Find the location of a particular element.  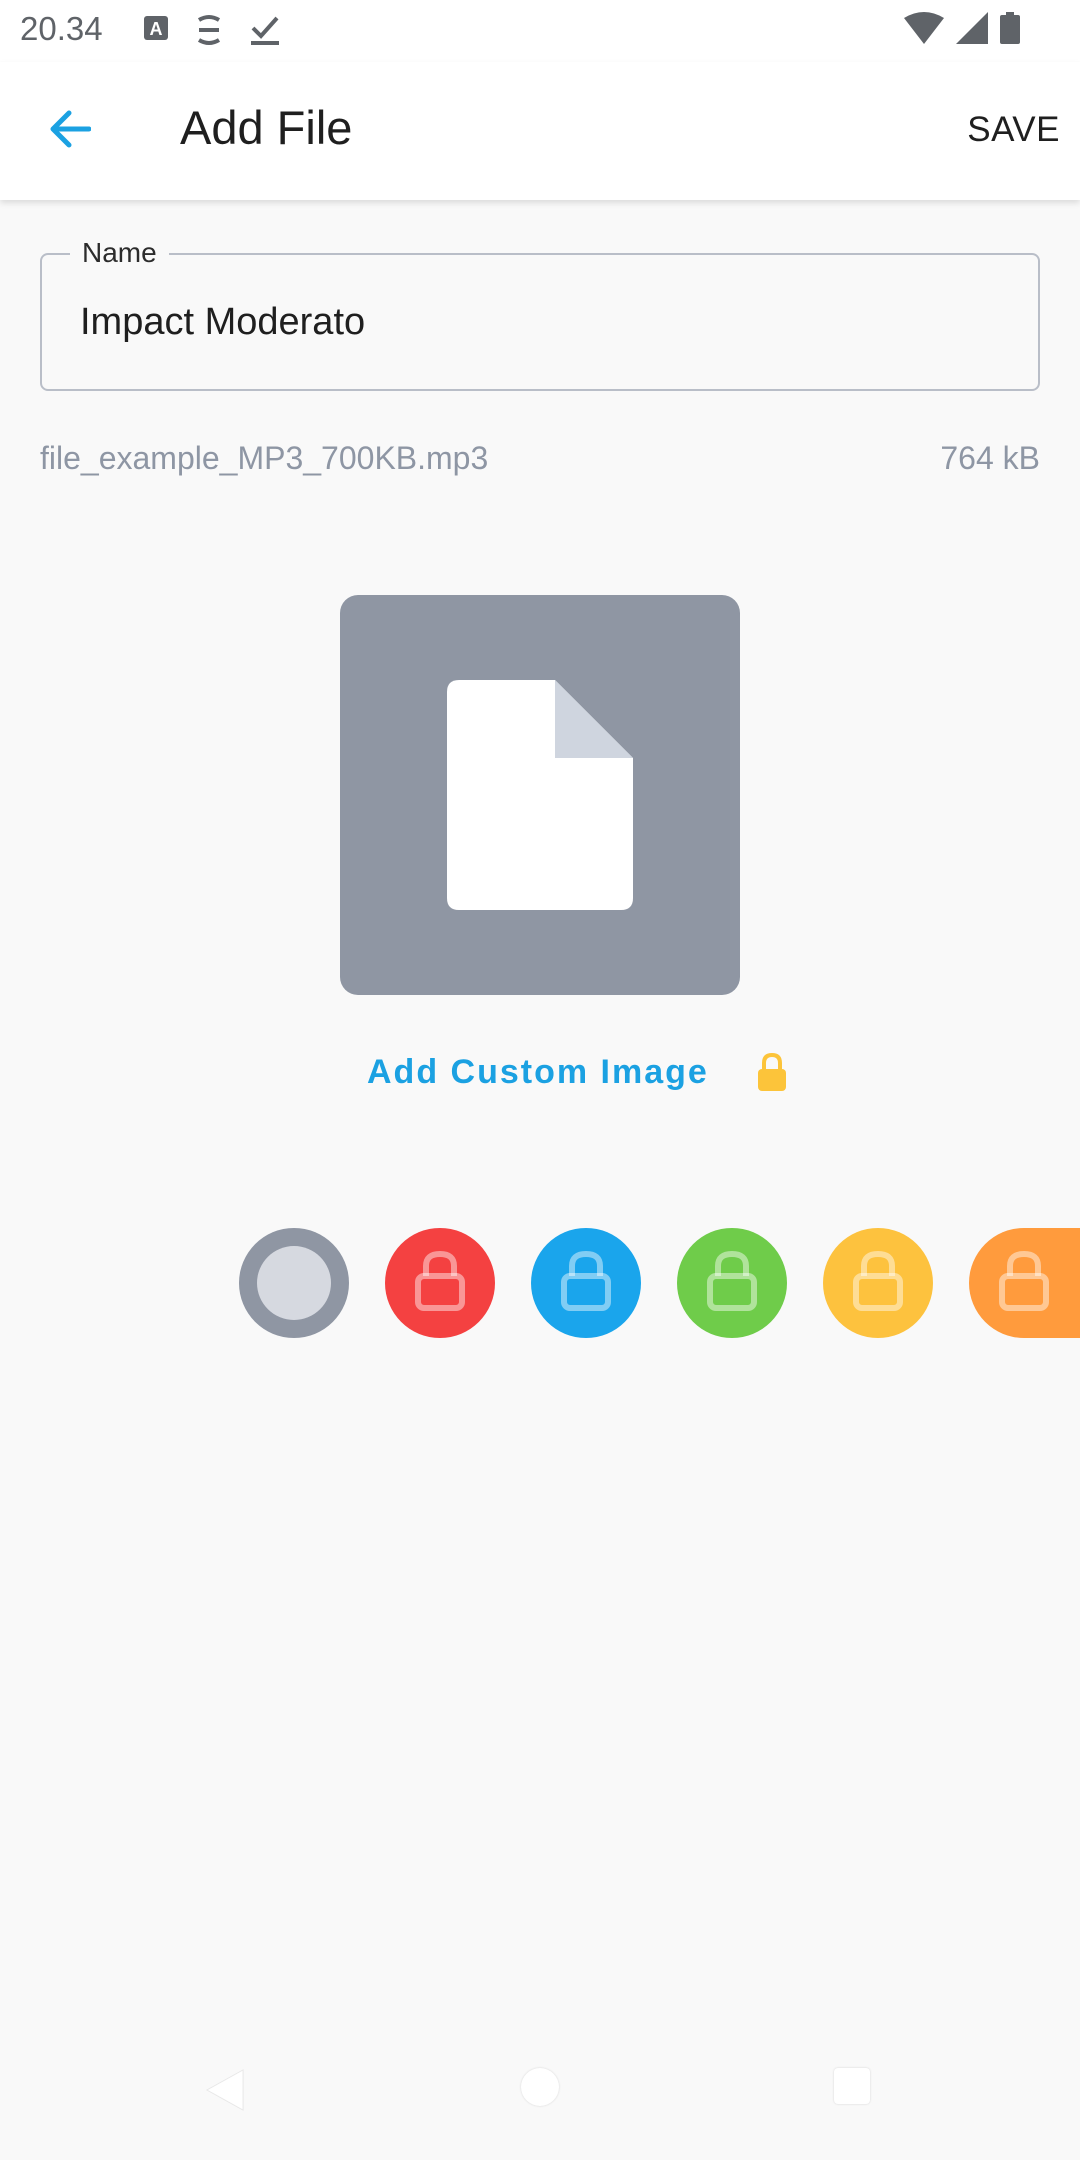

color-swatch-blue is located at coordinates (586, 1283).